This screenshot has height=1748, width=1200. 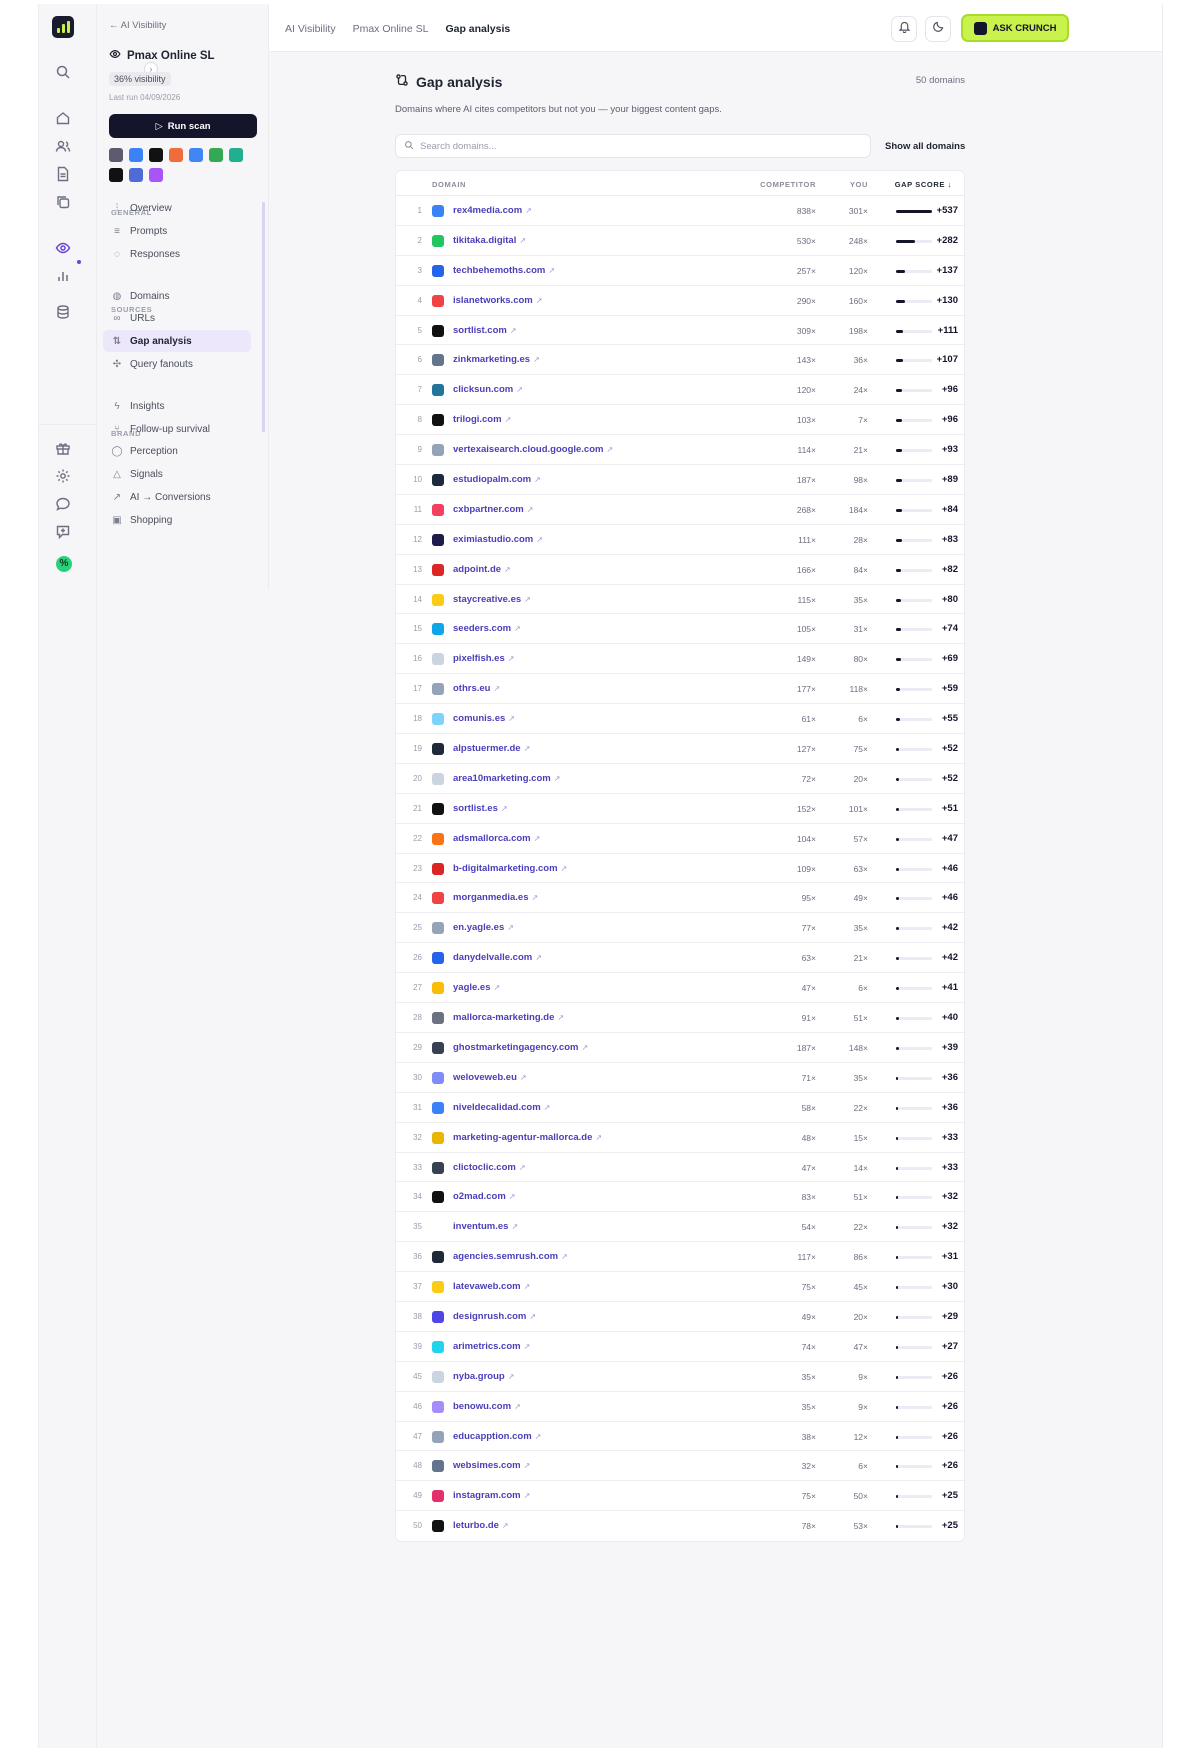 I want to click on table-row: 19 alpstuermer.de ↗ 127× 75× +52, so click(x=680, y=749).